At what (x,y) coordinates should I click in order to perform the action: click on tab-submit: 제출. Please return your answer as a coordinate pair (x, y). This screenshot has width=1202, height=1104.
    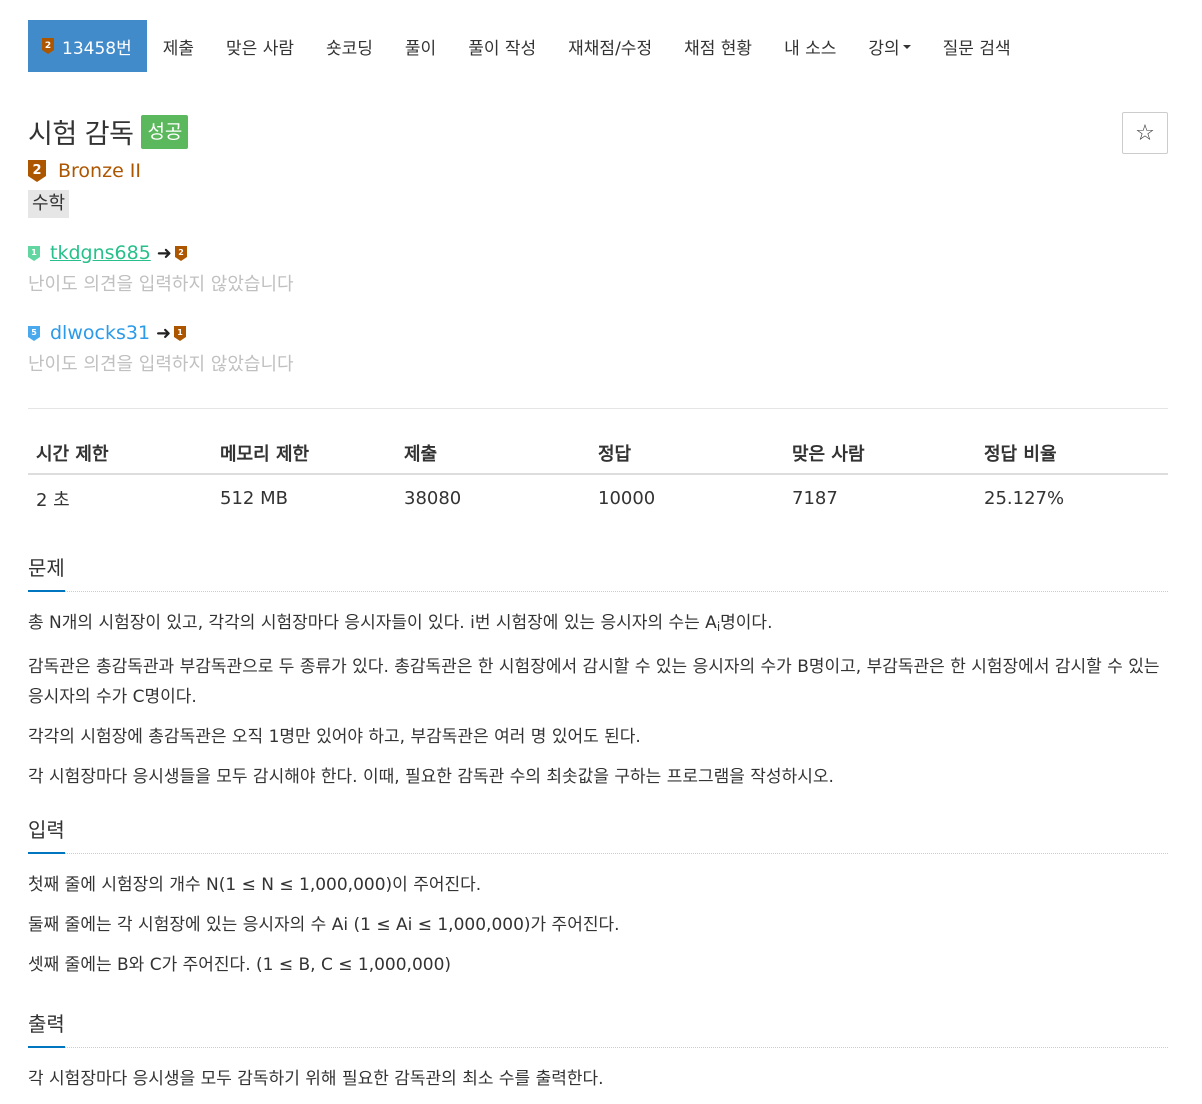
    Looking at the image, I should click on (178, 46).